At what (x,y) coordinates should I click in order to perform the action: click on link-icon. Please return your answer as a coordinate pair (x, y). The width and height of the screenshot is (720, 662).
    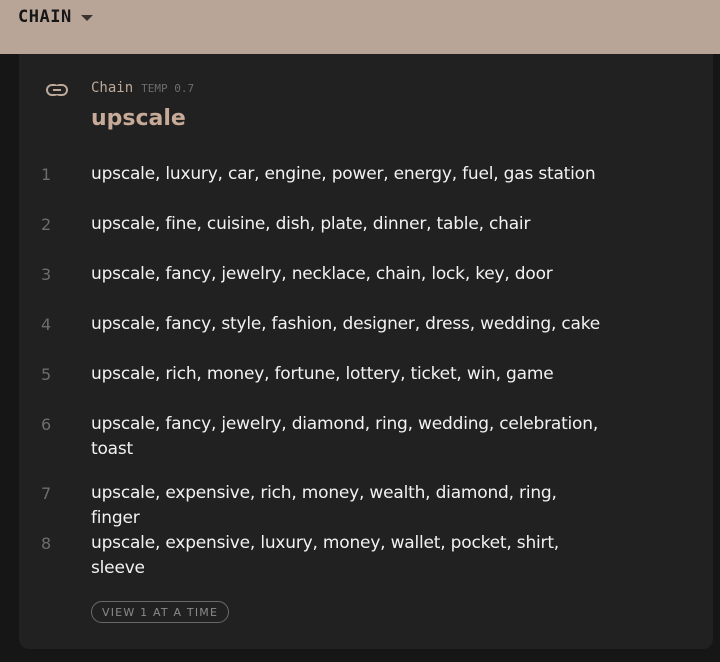
    Looking at the image, I should click on (57, 90).